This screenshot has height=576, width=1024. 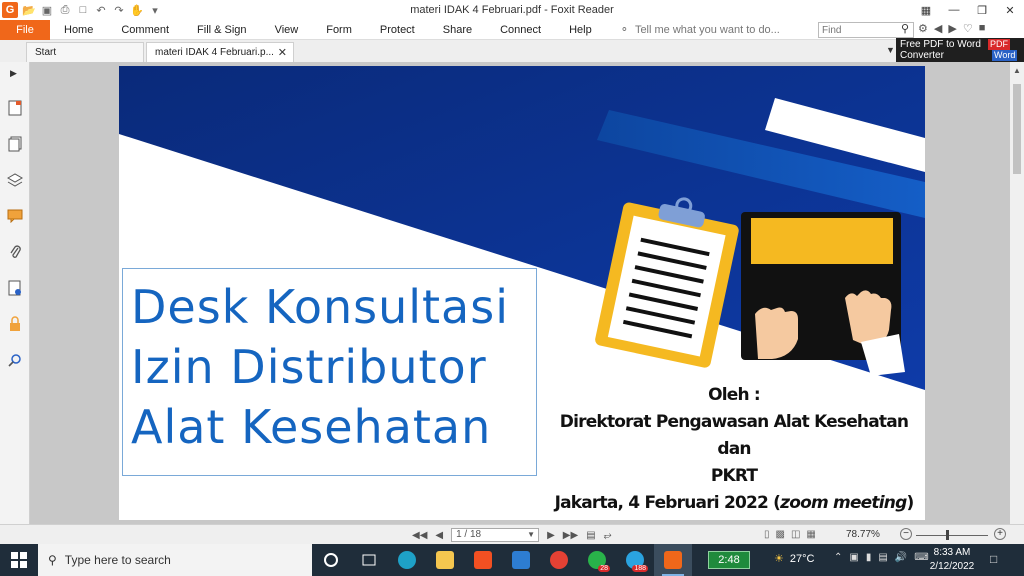 What do you see at coordinates (119, 10) in the screenshot?
I see `redo-icon: ↷` at bounding box center [119, 10].